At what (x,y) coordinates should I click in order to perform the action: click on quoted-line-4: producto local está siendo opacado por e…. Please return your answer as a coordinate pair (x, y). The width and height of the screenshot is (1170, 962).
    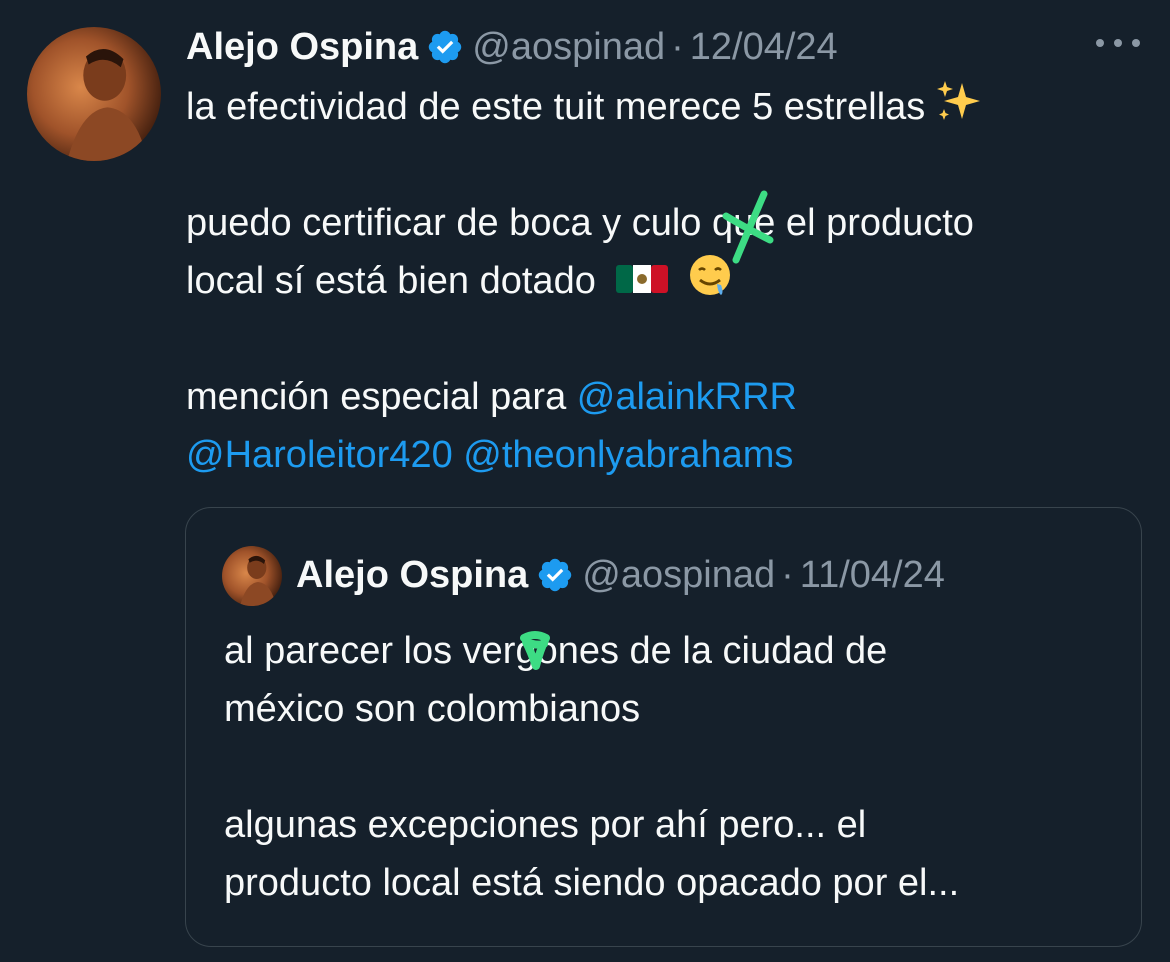
    Looking at the image, I should click on (592, 883).